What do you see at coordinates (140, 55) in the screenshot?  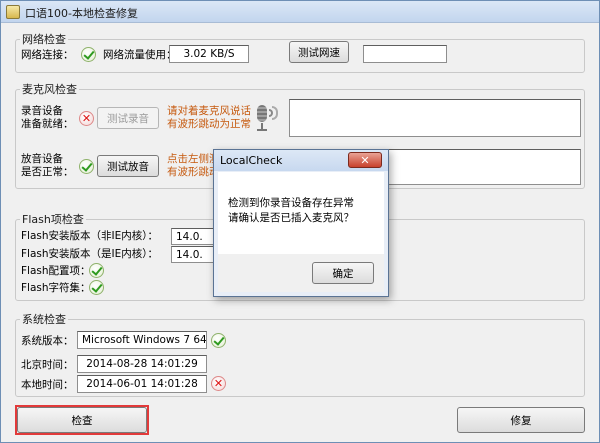 I see `traffic-label: 网络流量使用：` at bounding box center [140, 55].